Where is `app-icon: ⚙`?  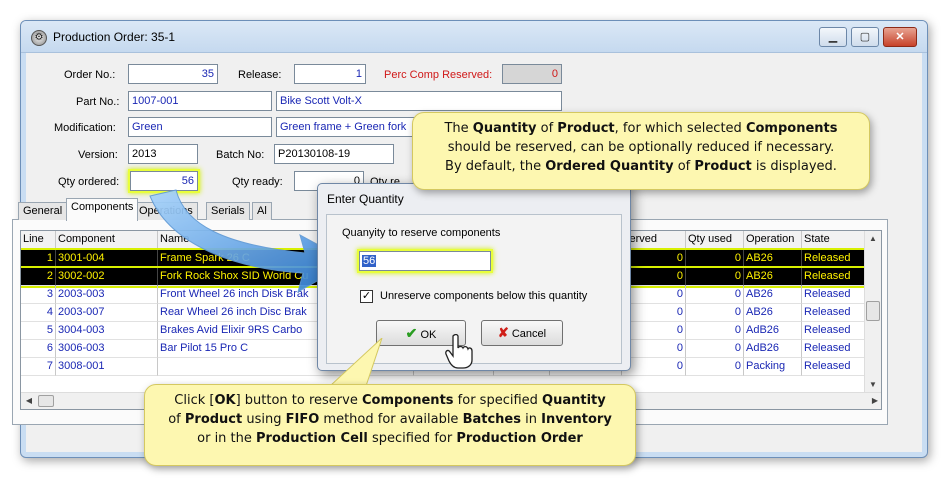 app-icon: ⚙ is located at coordinates (39, 38).